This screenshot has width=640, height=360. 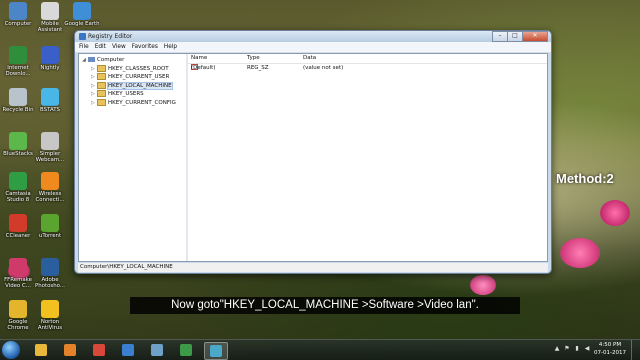 I want to click on menu-bar: File Edit View Favorites Help, so click(x=313, y=47).